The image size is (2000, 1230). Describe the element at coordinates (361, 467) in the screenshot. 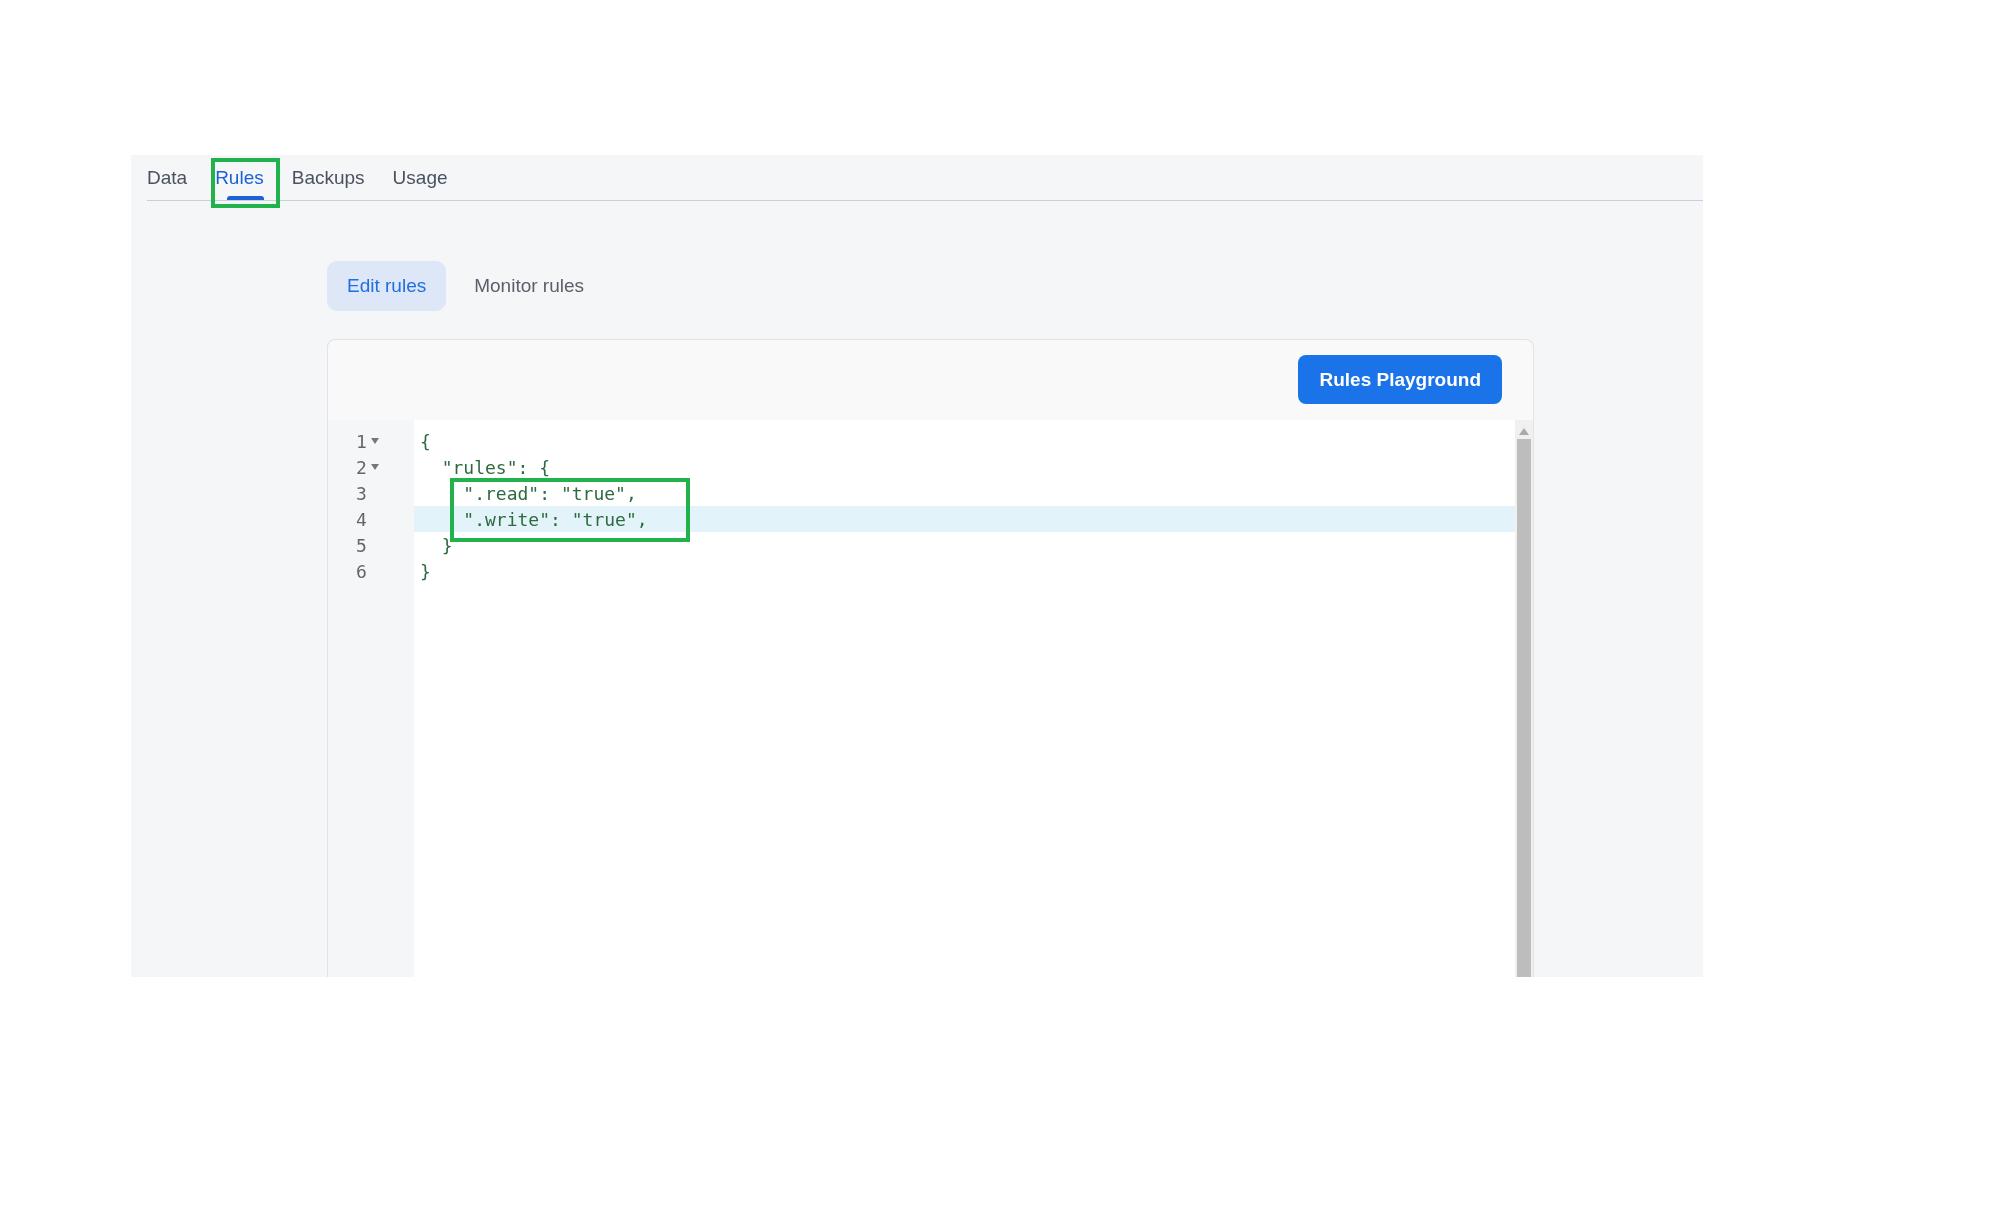

I see `line-number: 2` at that location.